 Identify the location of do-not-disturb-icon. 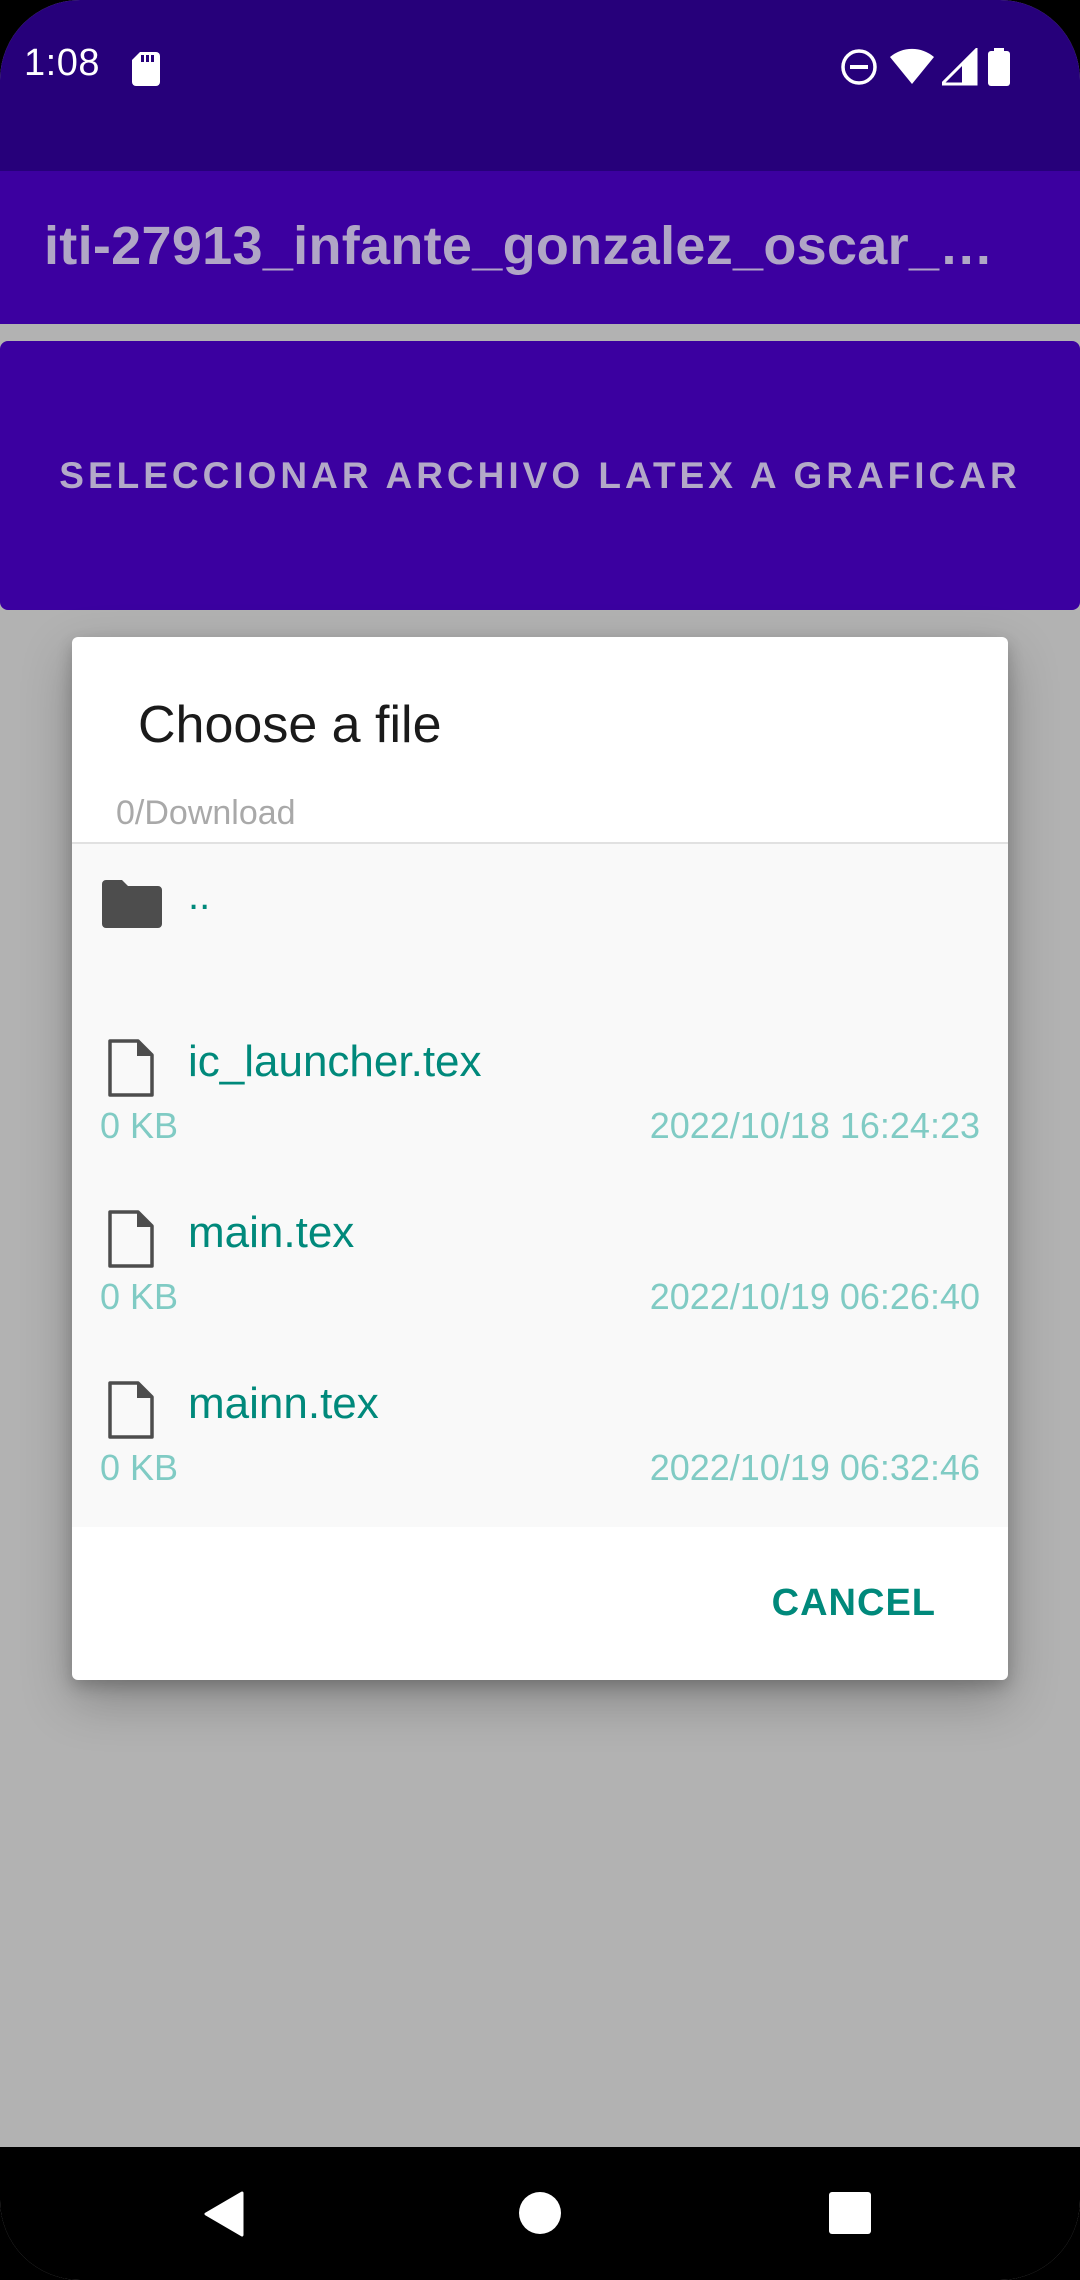
(859, 67).